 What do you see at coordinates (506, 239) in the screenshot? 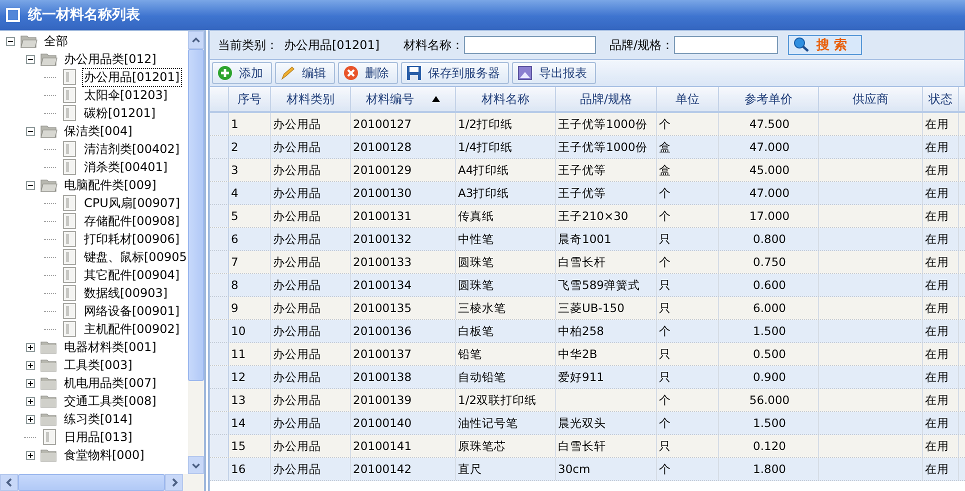
I see `table-cell: 中性笔` at bounding box center [506, 239].